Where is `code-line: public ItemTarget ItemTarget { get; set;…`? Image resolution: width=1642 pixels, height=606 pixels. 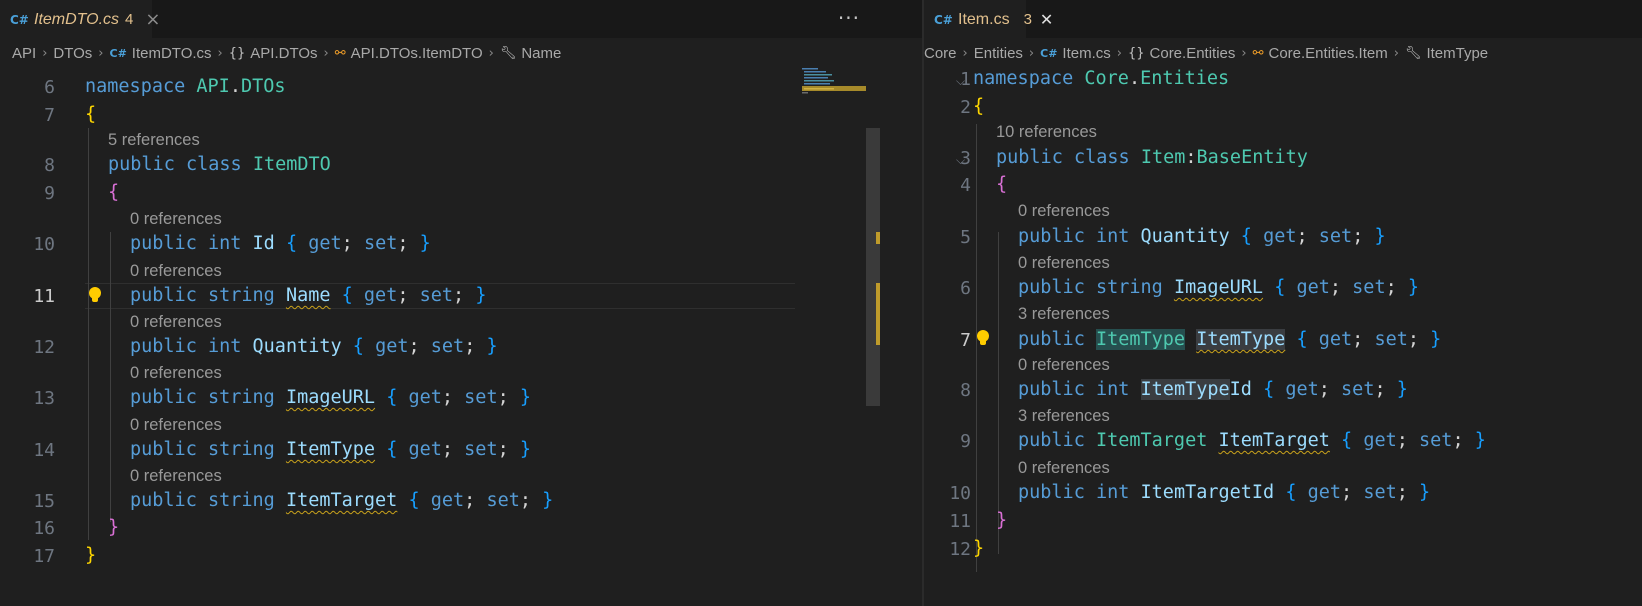 code-line: public ItemTarget ItemTarget { get; set;… is located at coordinates (1252, 440).